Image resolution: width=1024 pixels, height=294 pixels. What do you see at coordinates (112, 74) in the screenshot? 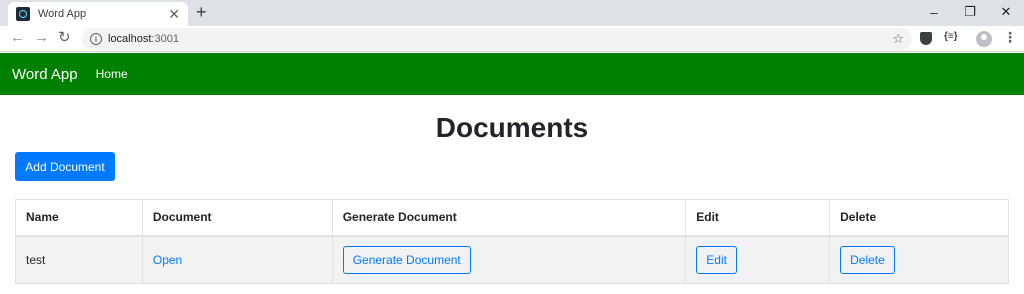
I see `nav-link-home: Home` at bounding box center [112, 74].